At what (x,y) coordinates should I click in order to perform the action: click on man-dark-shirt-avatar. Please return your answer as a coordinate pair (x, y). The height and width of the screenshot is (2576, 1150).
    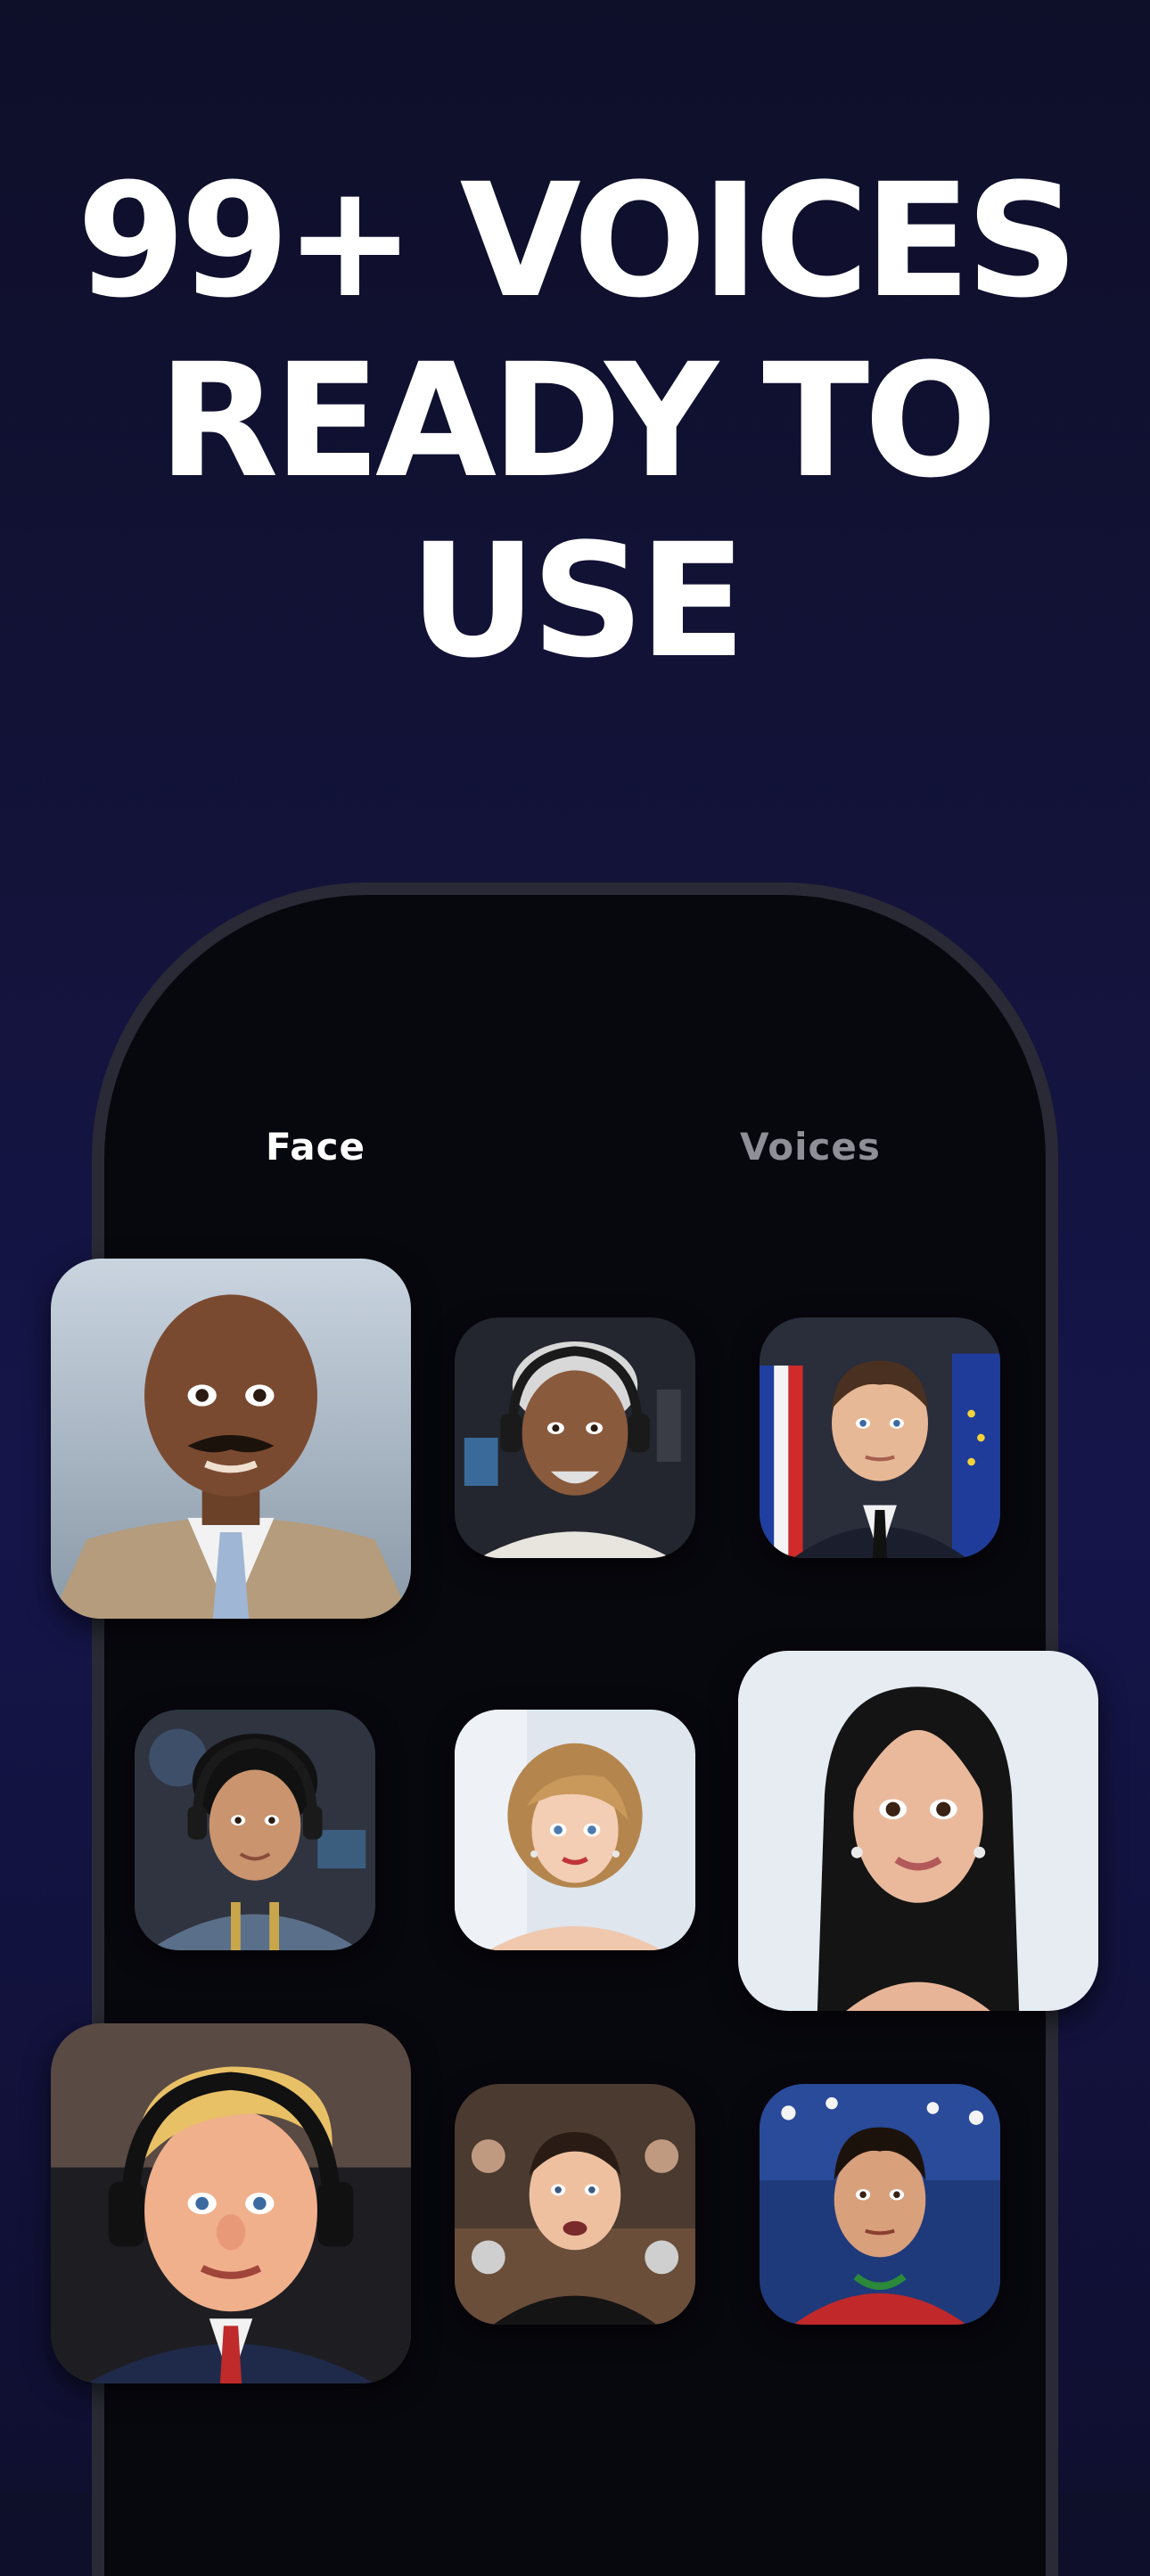
    Looking at the image, I should click on (575, 2205).